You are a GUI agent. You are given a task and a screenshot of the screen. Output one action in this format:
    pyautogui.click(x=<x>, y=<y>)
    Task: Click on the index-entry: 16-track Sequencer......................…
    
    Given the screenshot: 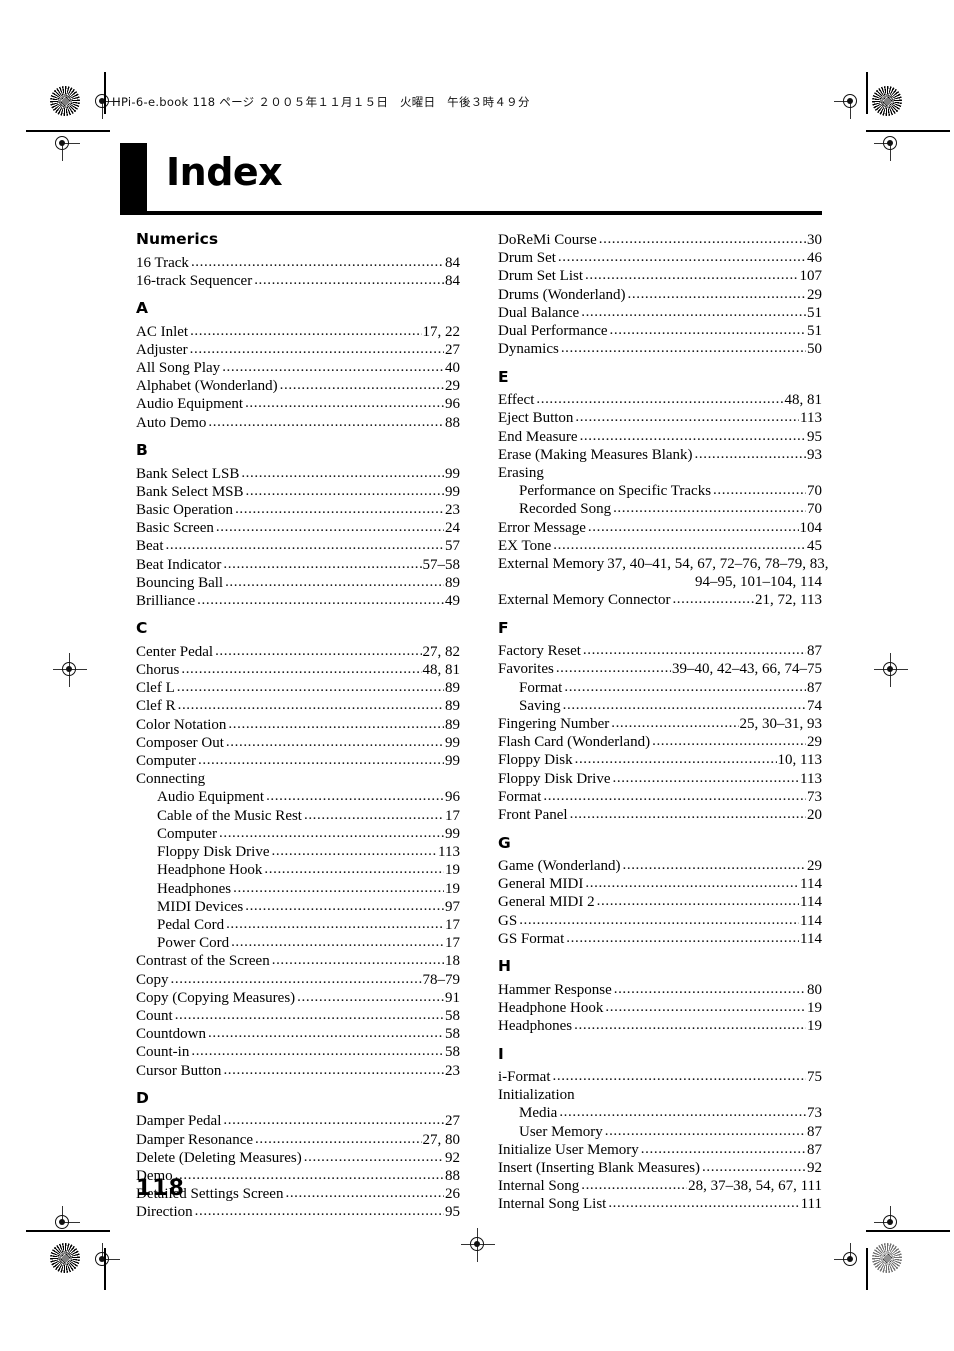 What is the action you would take?
    pyautogui.click(x=298, y=281)
    